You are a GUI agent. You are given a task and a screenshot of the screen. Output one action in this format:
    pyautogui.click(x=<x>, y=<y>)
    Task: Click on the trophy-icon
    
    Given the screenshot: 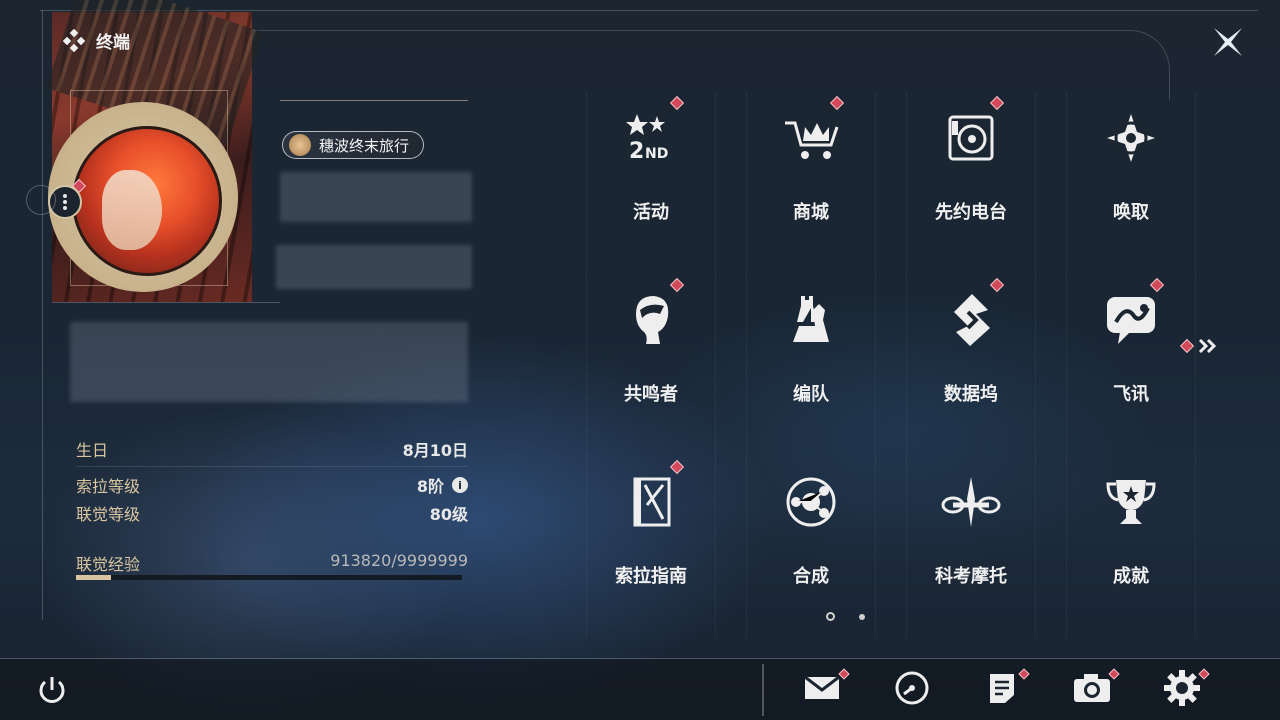 What is the action you would take?
    pyautogui.click(x=1131, y=502)
    